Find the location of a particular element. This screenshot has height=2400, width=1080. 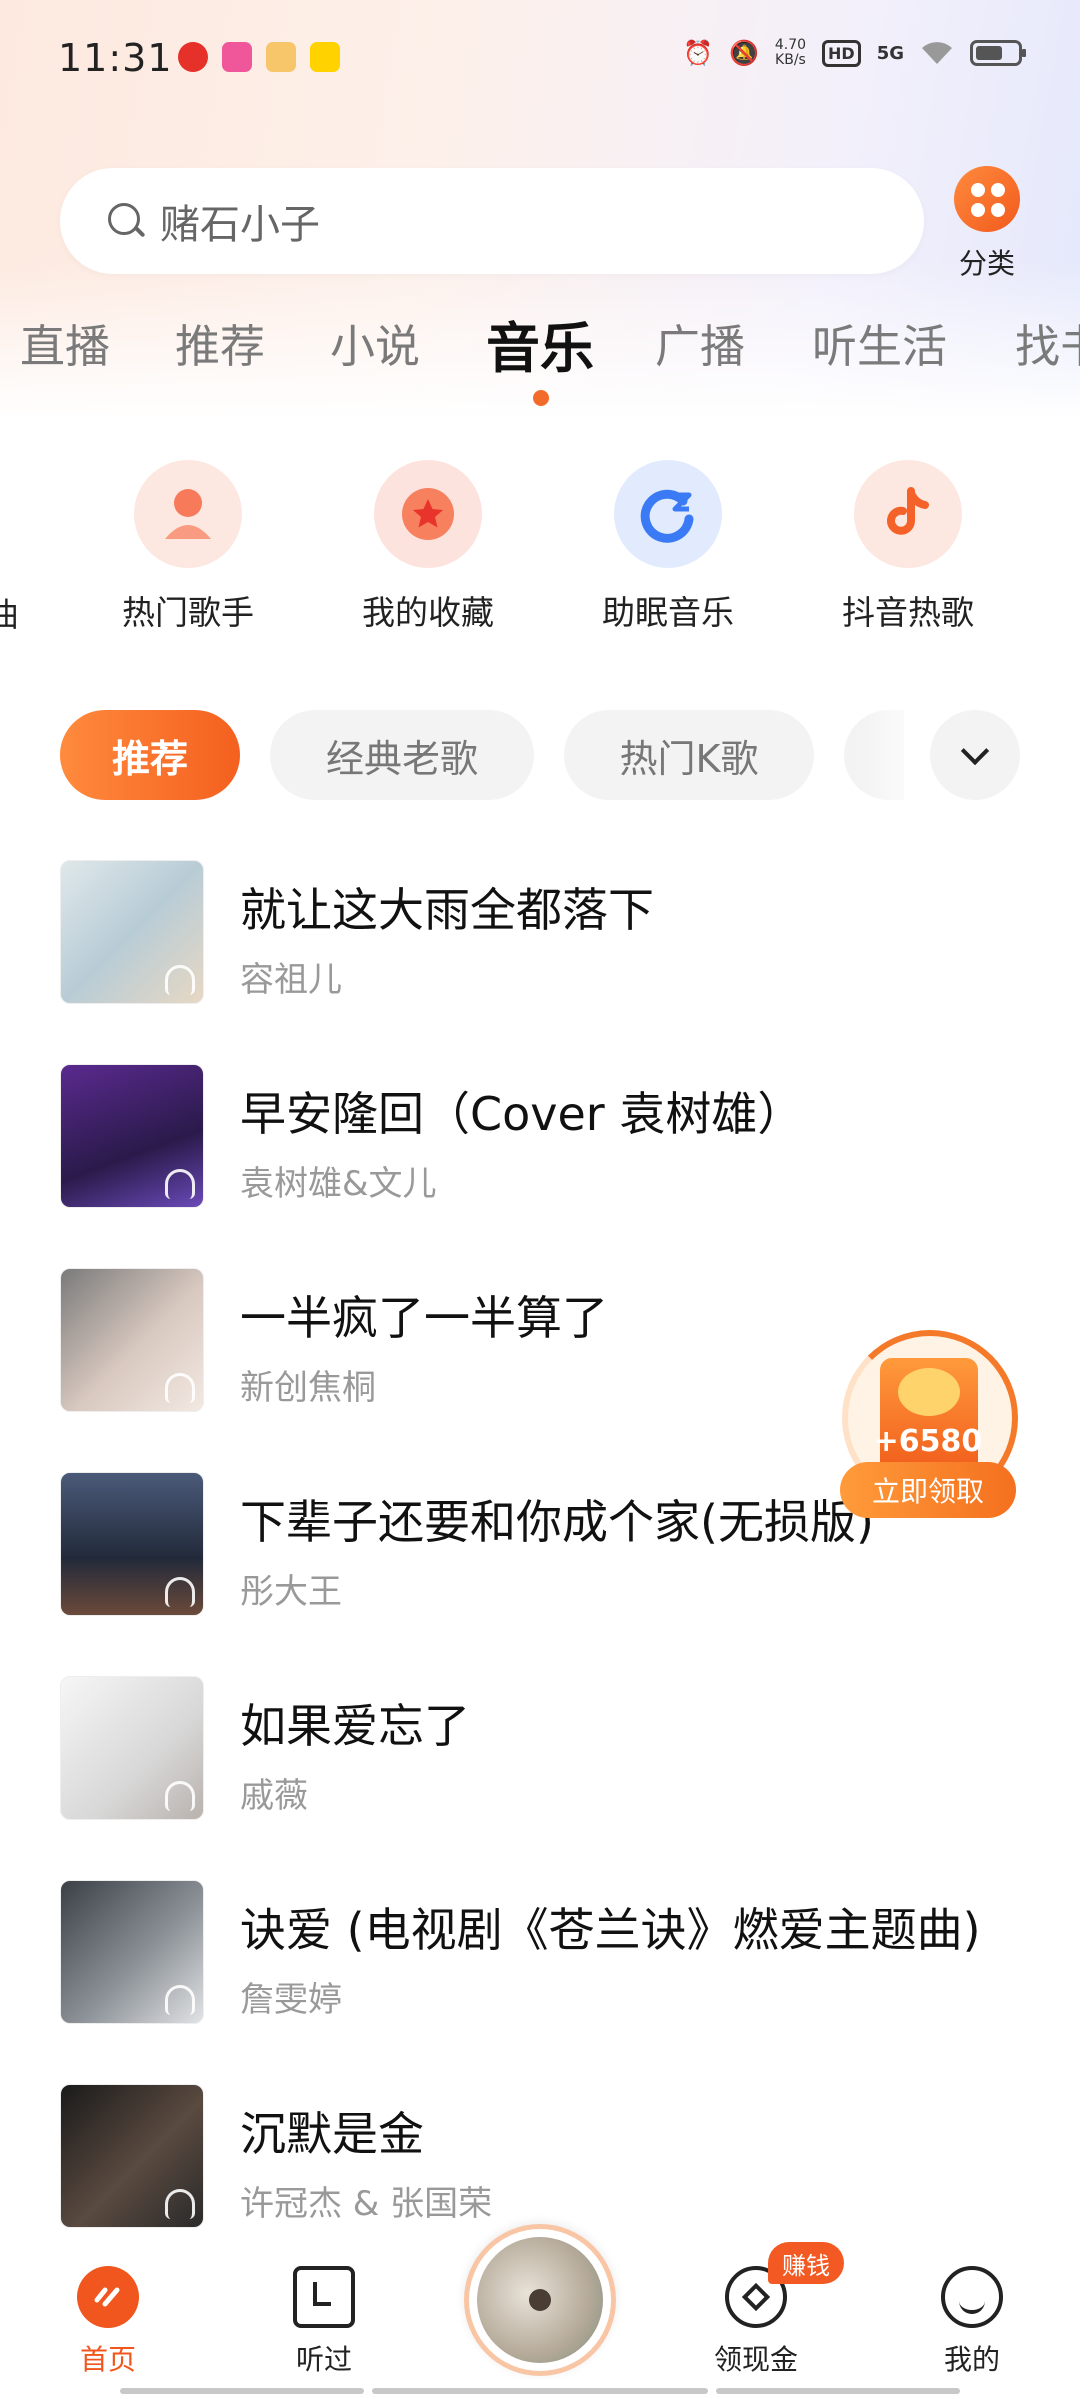

gold-coin-icon is located at coordinates (929, 1418).